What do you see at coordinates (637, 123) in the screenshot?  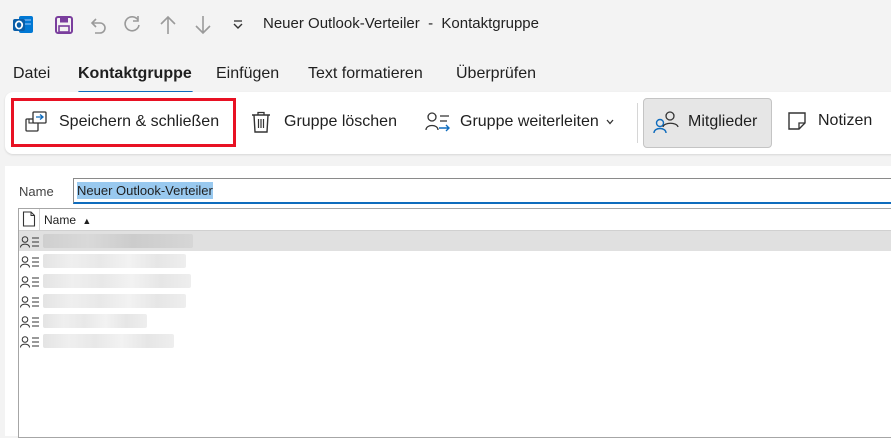 I see `ribbon-divider` at bounding box center [637, 123].